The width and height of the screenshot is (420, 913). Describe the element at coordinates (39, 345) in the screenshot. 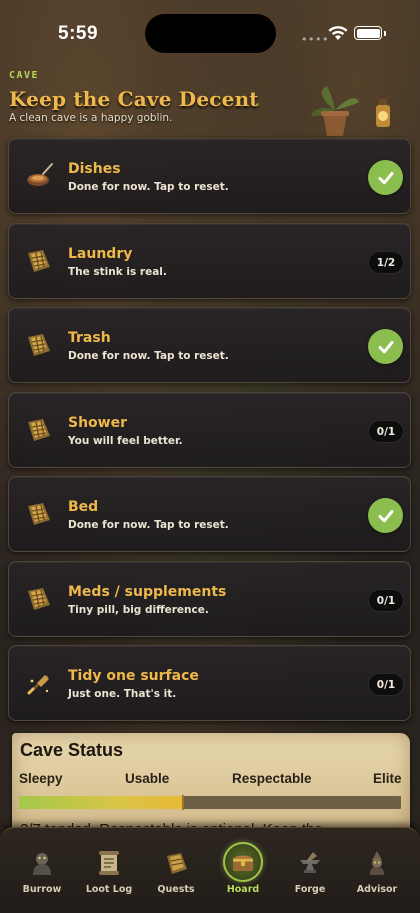

I see `trash-icon` at that location.